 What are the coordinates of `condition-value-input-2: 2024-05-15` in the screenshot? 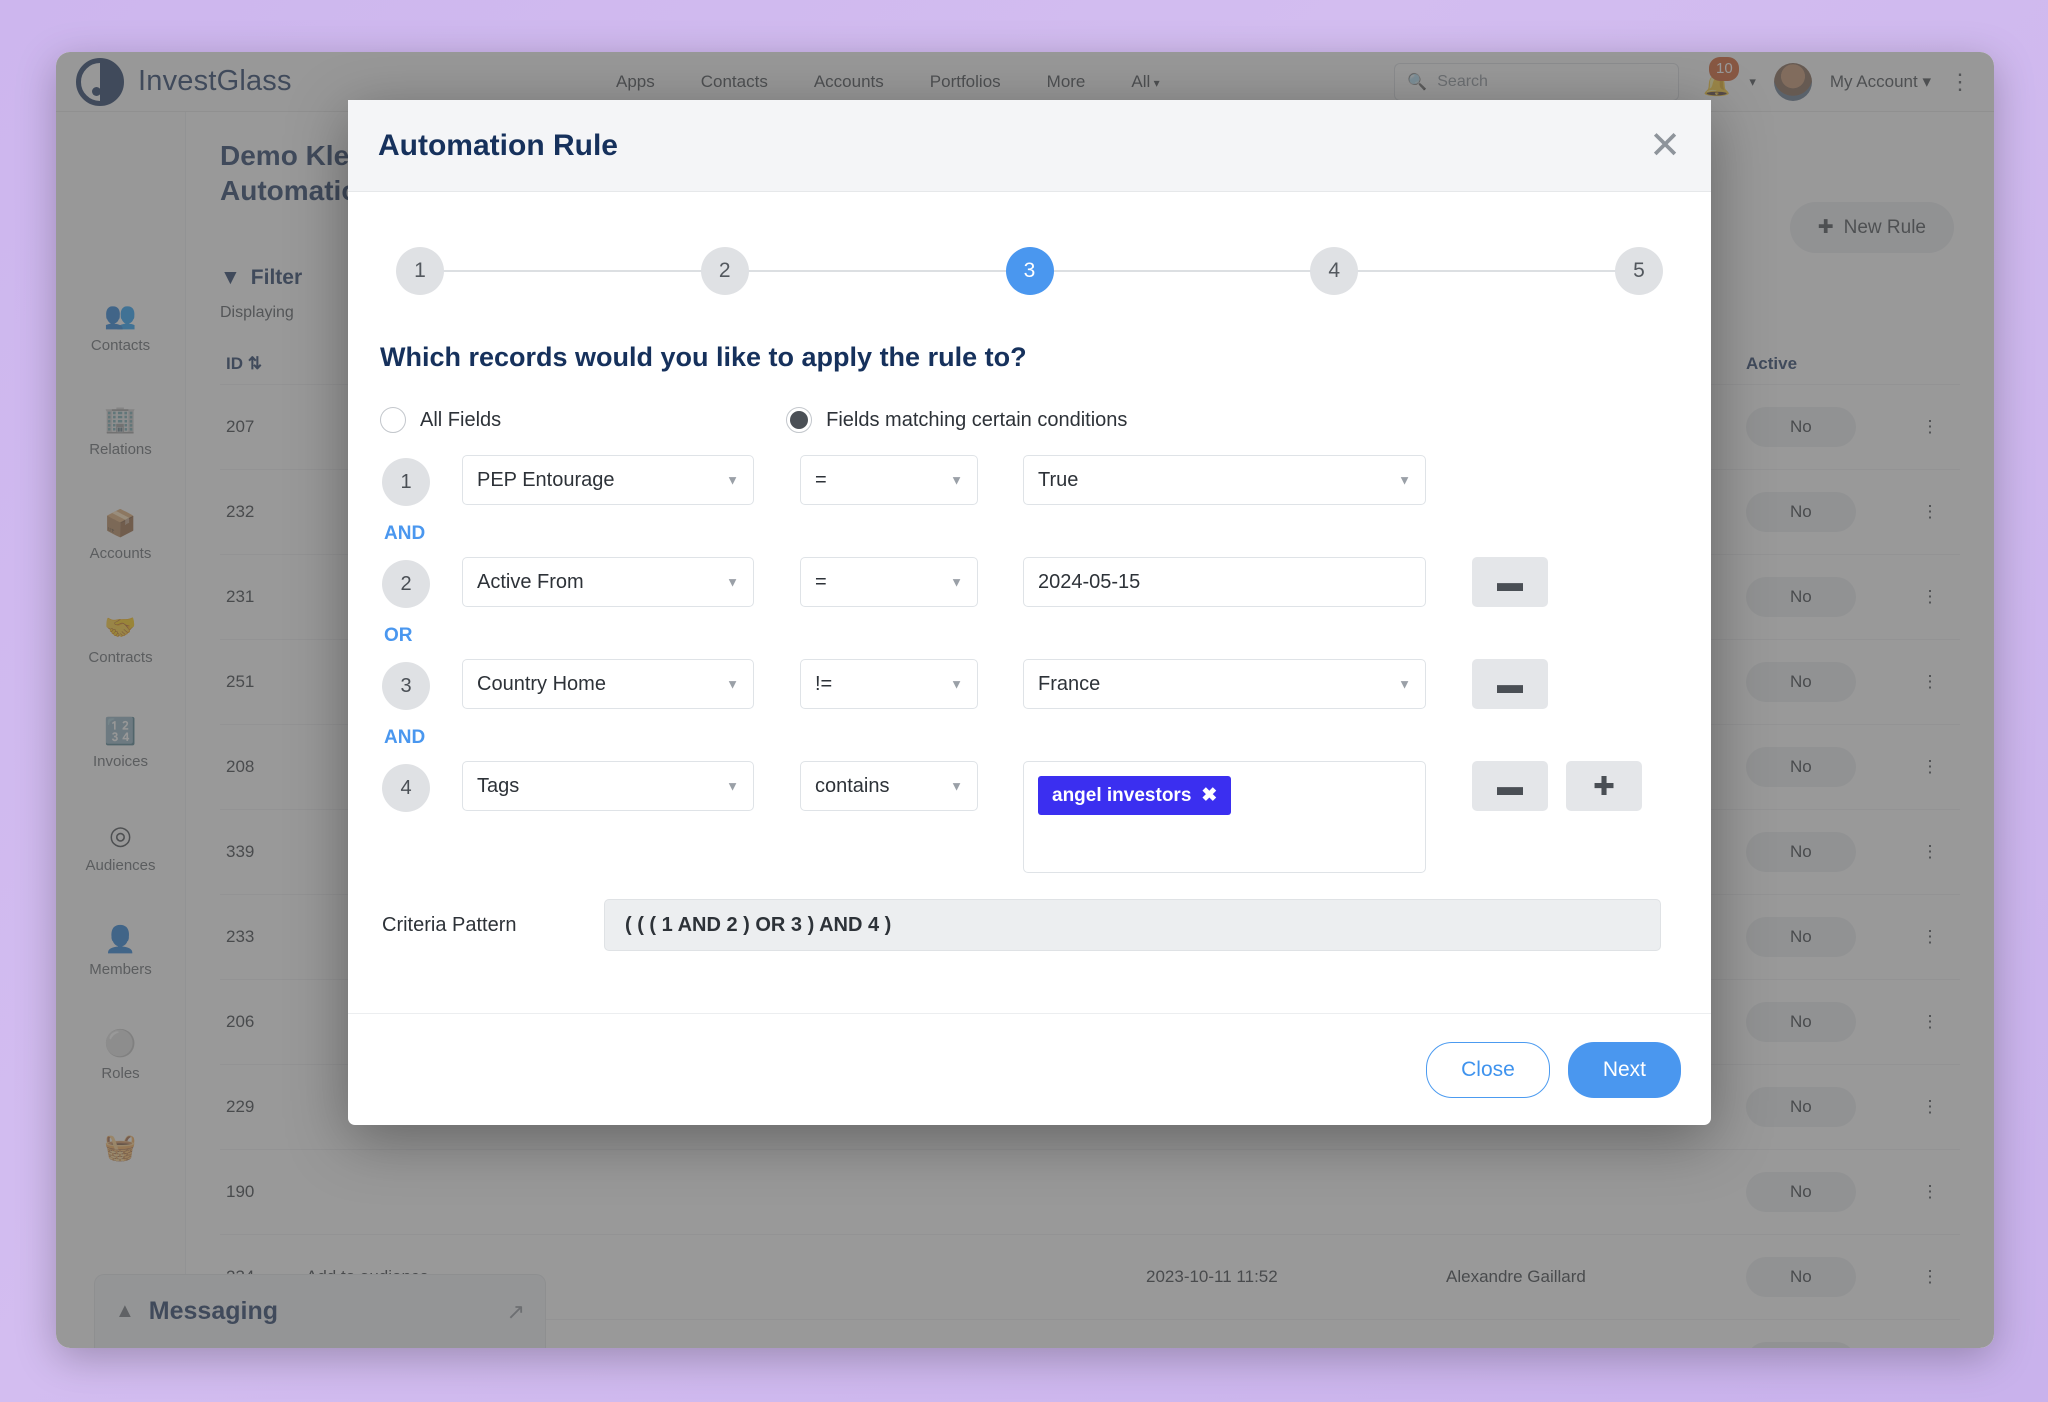 It's located at (1224, 582).